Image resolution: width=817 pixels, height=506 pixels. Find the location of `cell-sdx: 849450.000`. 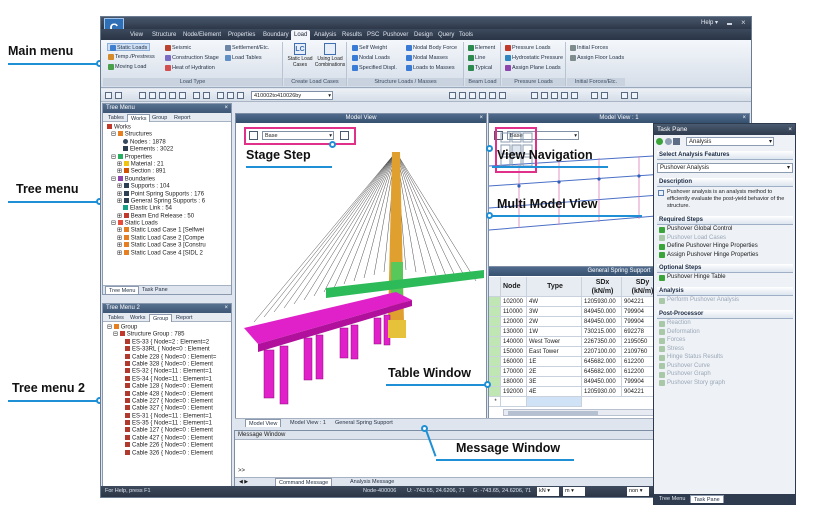

cell-sdx: 849450.000 is located at coordinates (602, 382).